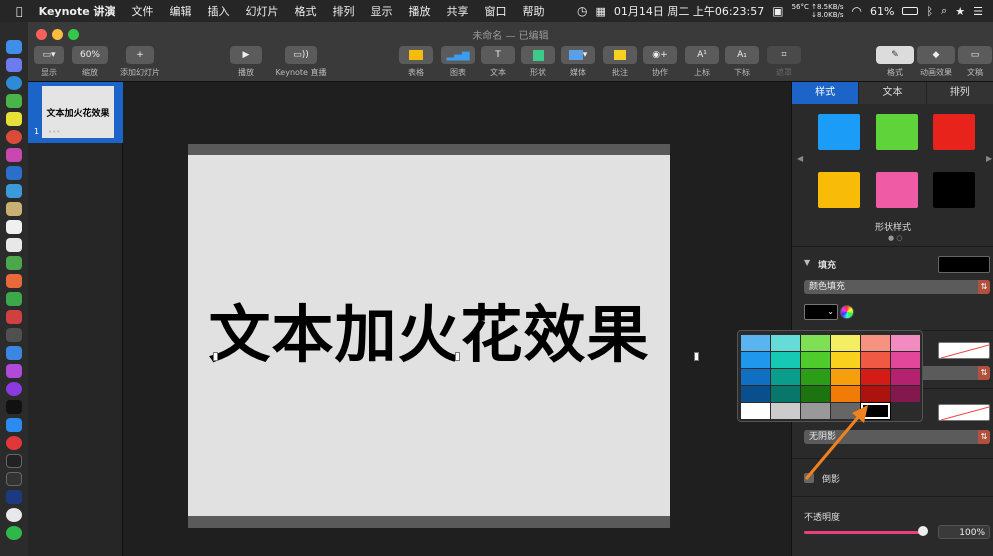 Image resolution: width=993 pixels, height=556 pixels. What do you see at coordinates (90, 62) in the screenshot?
I see `zoom-button: 60% 缩放` at bounding box center [90, 62].